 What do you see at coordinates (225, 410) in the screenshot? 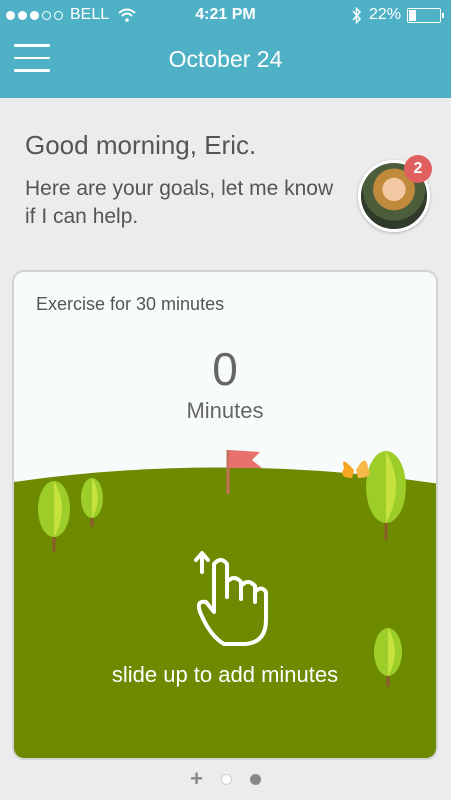
I see `goal-unit: Minutes` at bounding box center [225, 410].